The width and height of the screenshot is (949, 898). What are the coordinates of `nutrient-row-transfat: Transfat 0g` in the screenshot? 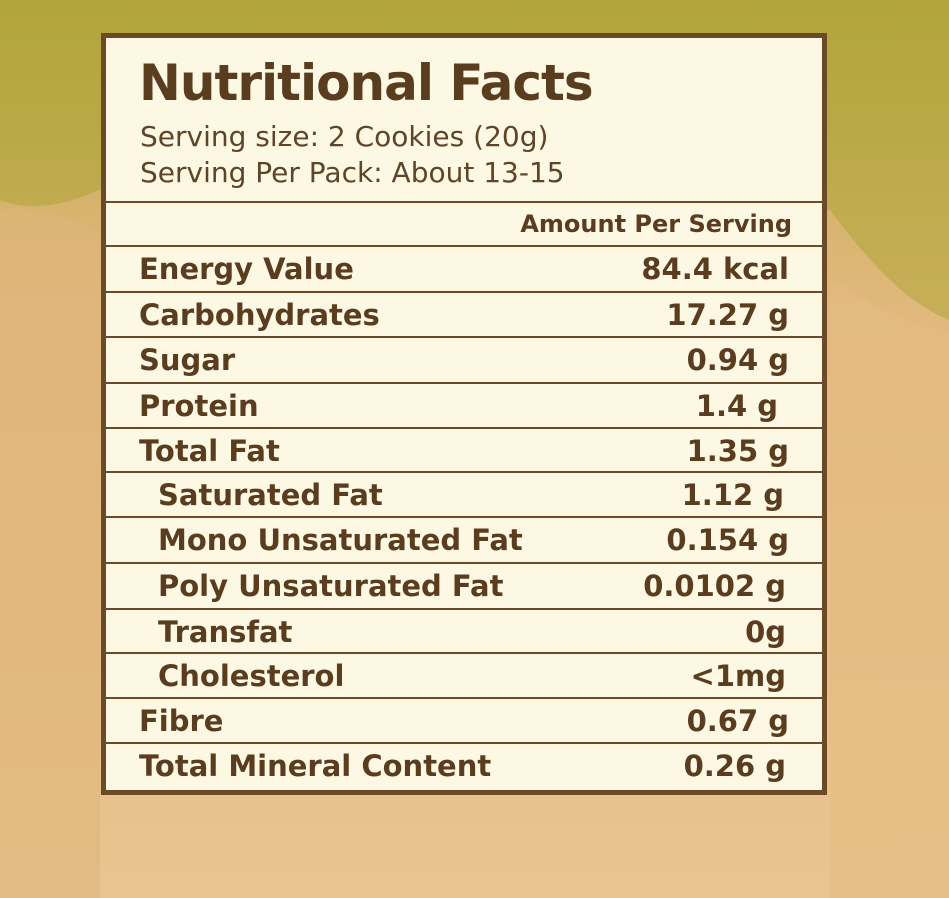 It's located at (464, 632).